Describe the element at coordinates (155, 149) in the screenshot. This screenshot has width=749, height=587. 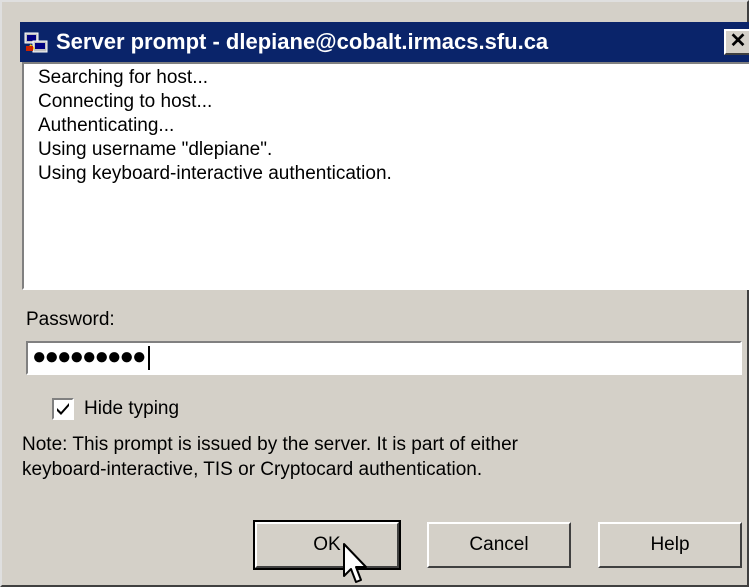
I see `log-line: Using username "dlepiane".` at that location.